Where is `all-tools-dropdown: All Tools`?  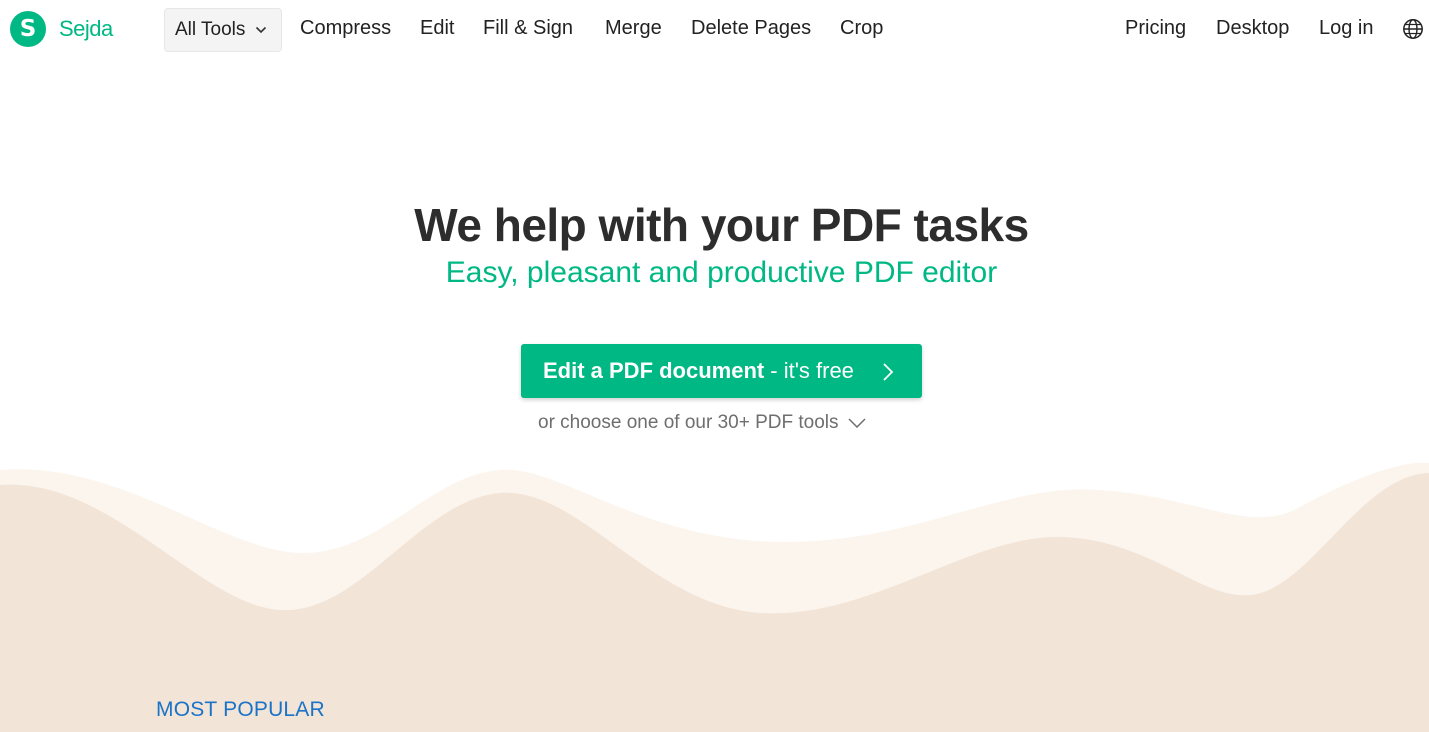
all-tools-dropdown: All Tools is located at coordinates (223, 30).